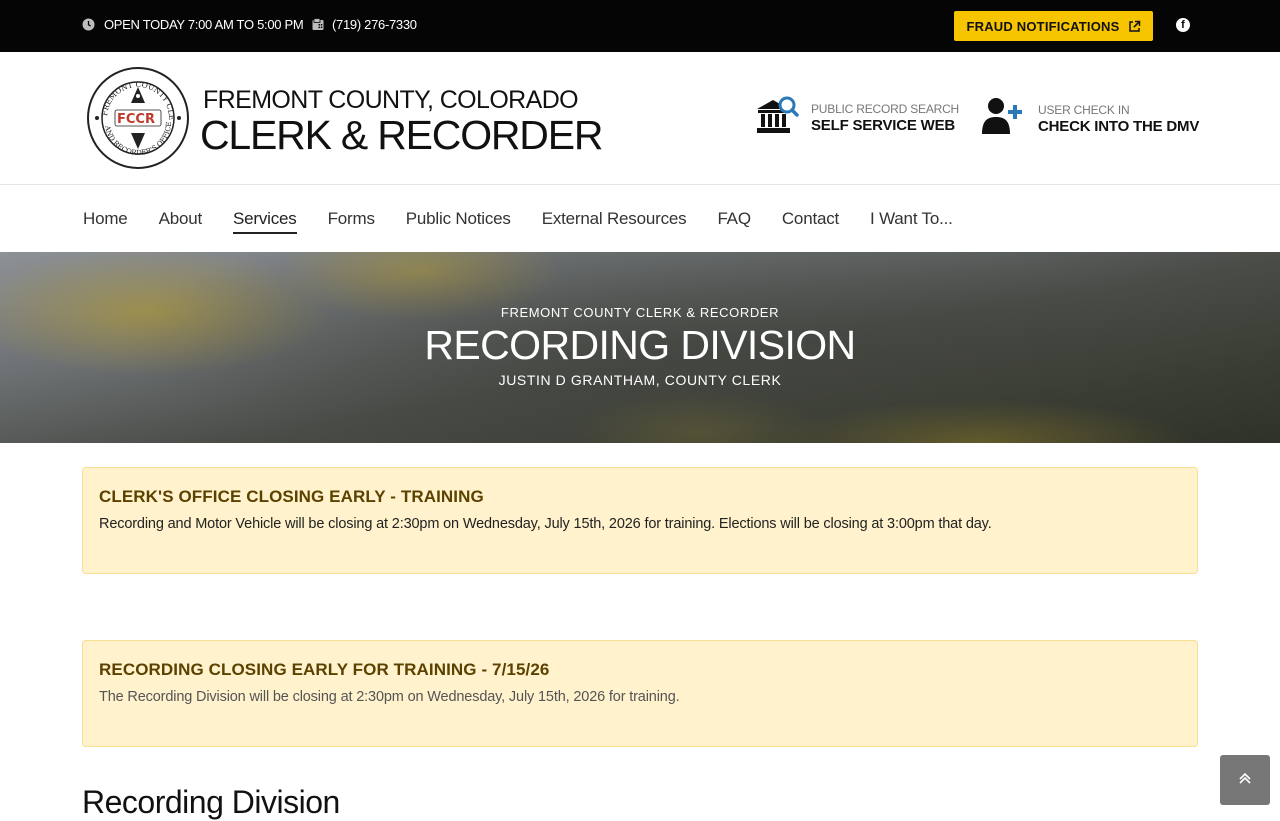  I want to click on fax-phone-icon, so click(318, 24).